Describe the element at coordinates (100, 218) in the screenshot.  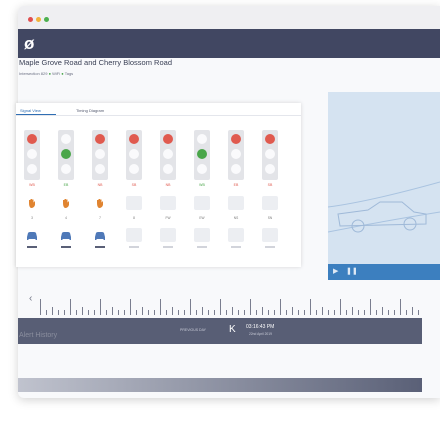
I see `pedestrian-phase-label: 7` at that location.